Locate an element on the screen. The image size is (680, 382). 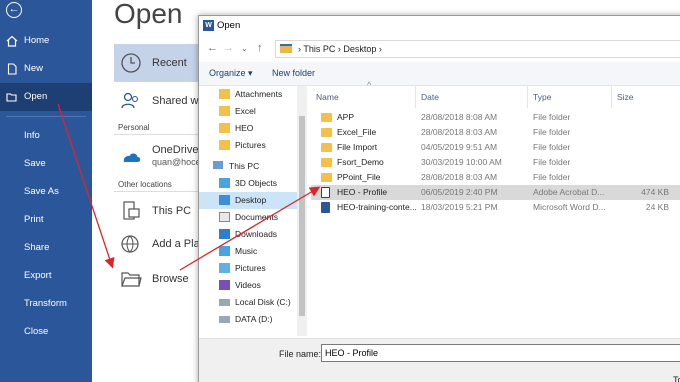
location-browse: Browse is located at coordinates (159, 279).